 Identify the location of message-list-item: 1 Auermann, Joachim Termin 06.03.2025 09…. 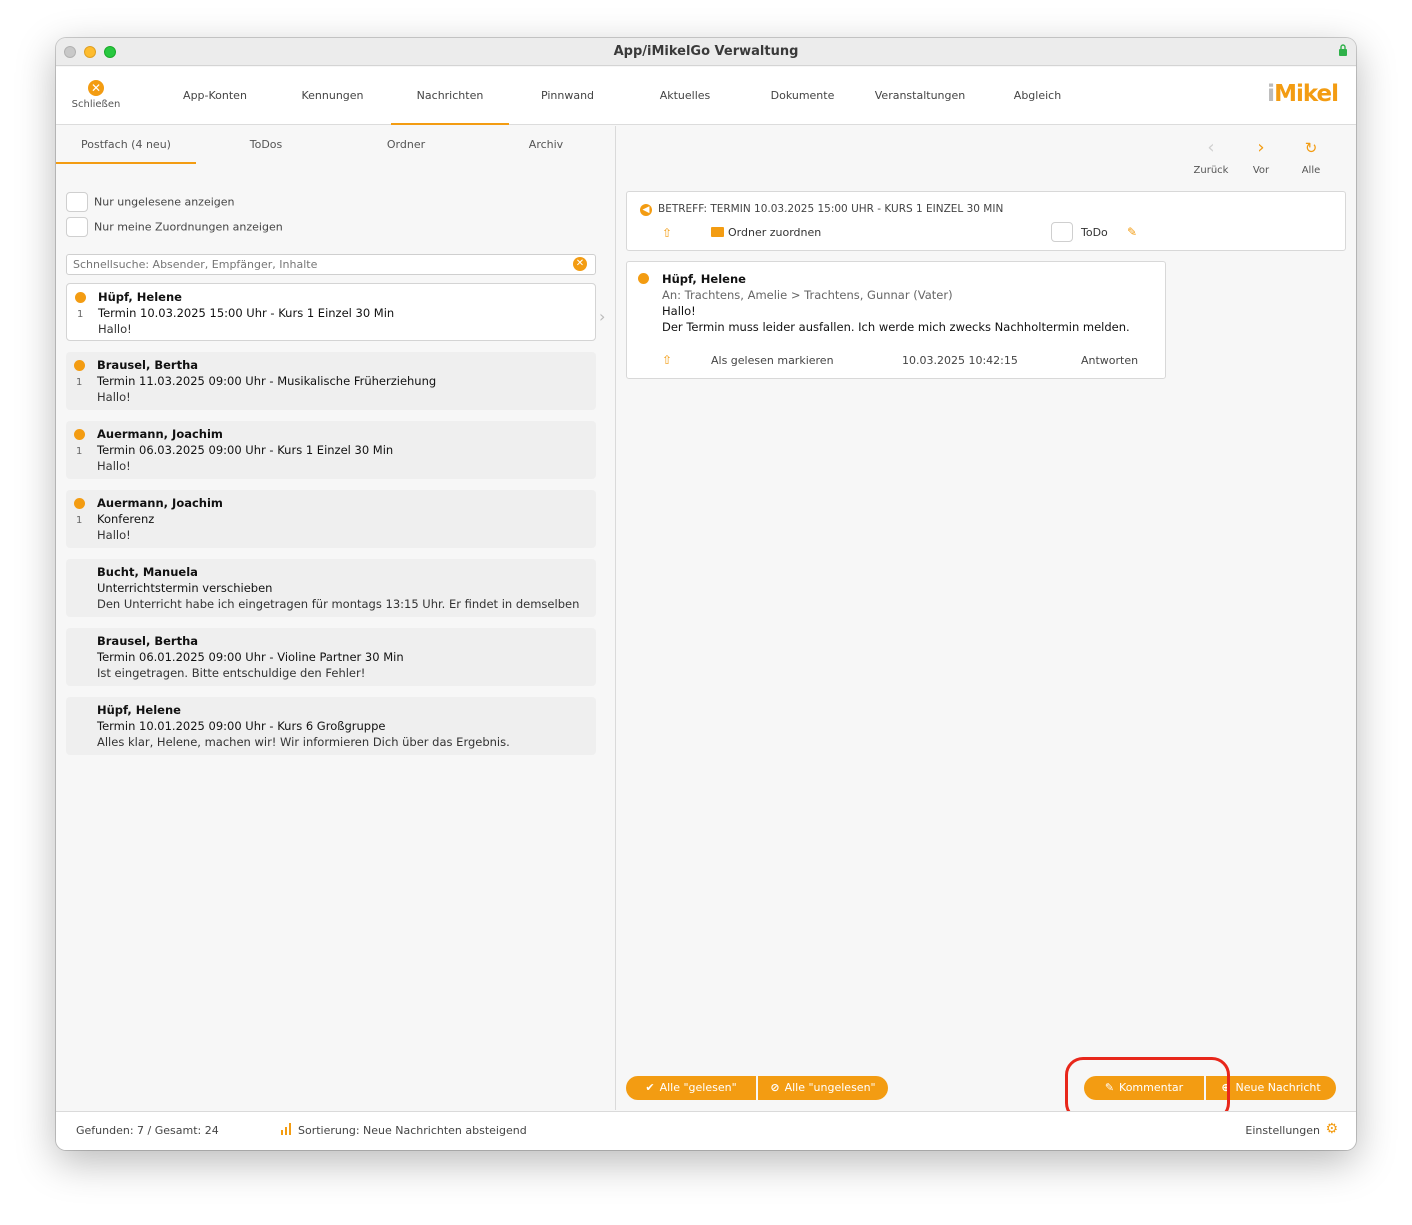
(331, 450).